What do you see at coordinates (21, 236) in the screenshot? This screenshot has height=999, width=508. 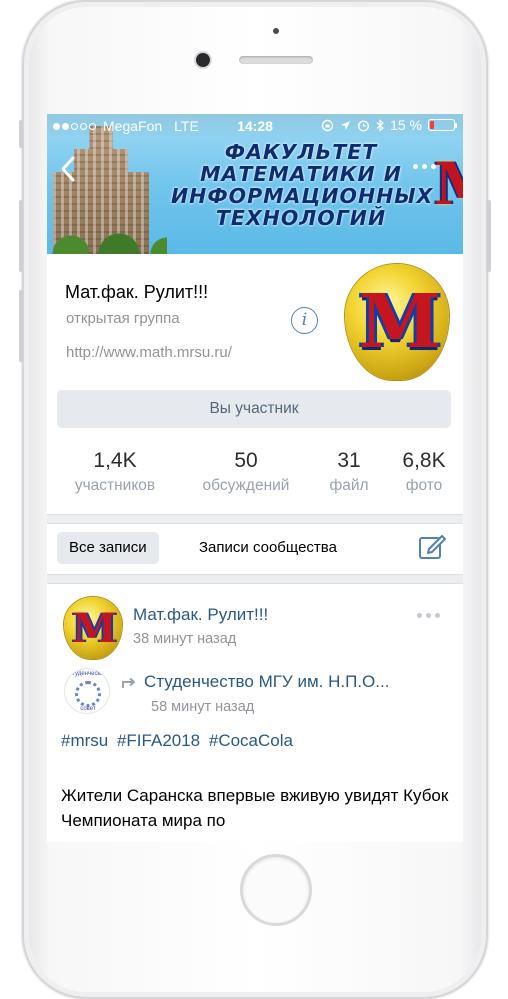 I see `volume-up-button` at bounding box center [21, 236].